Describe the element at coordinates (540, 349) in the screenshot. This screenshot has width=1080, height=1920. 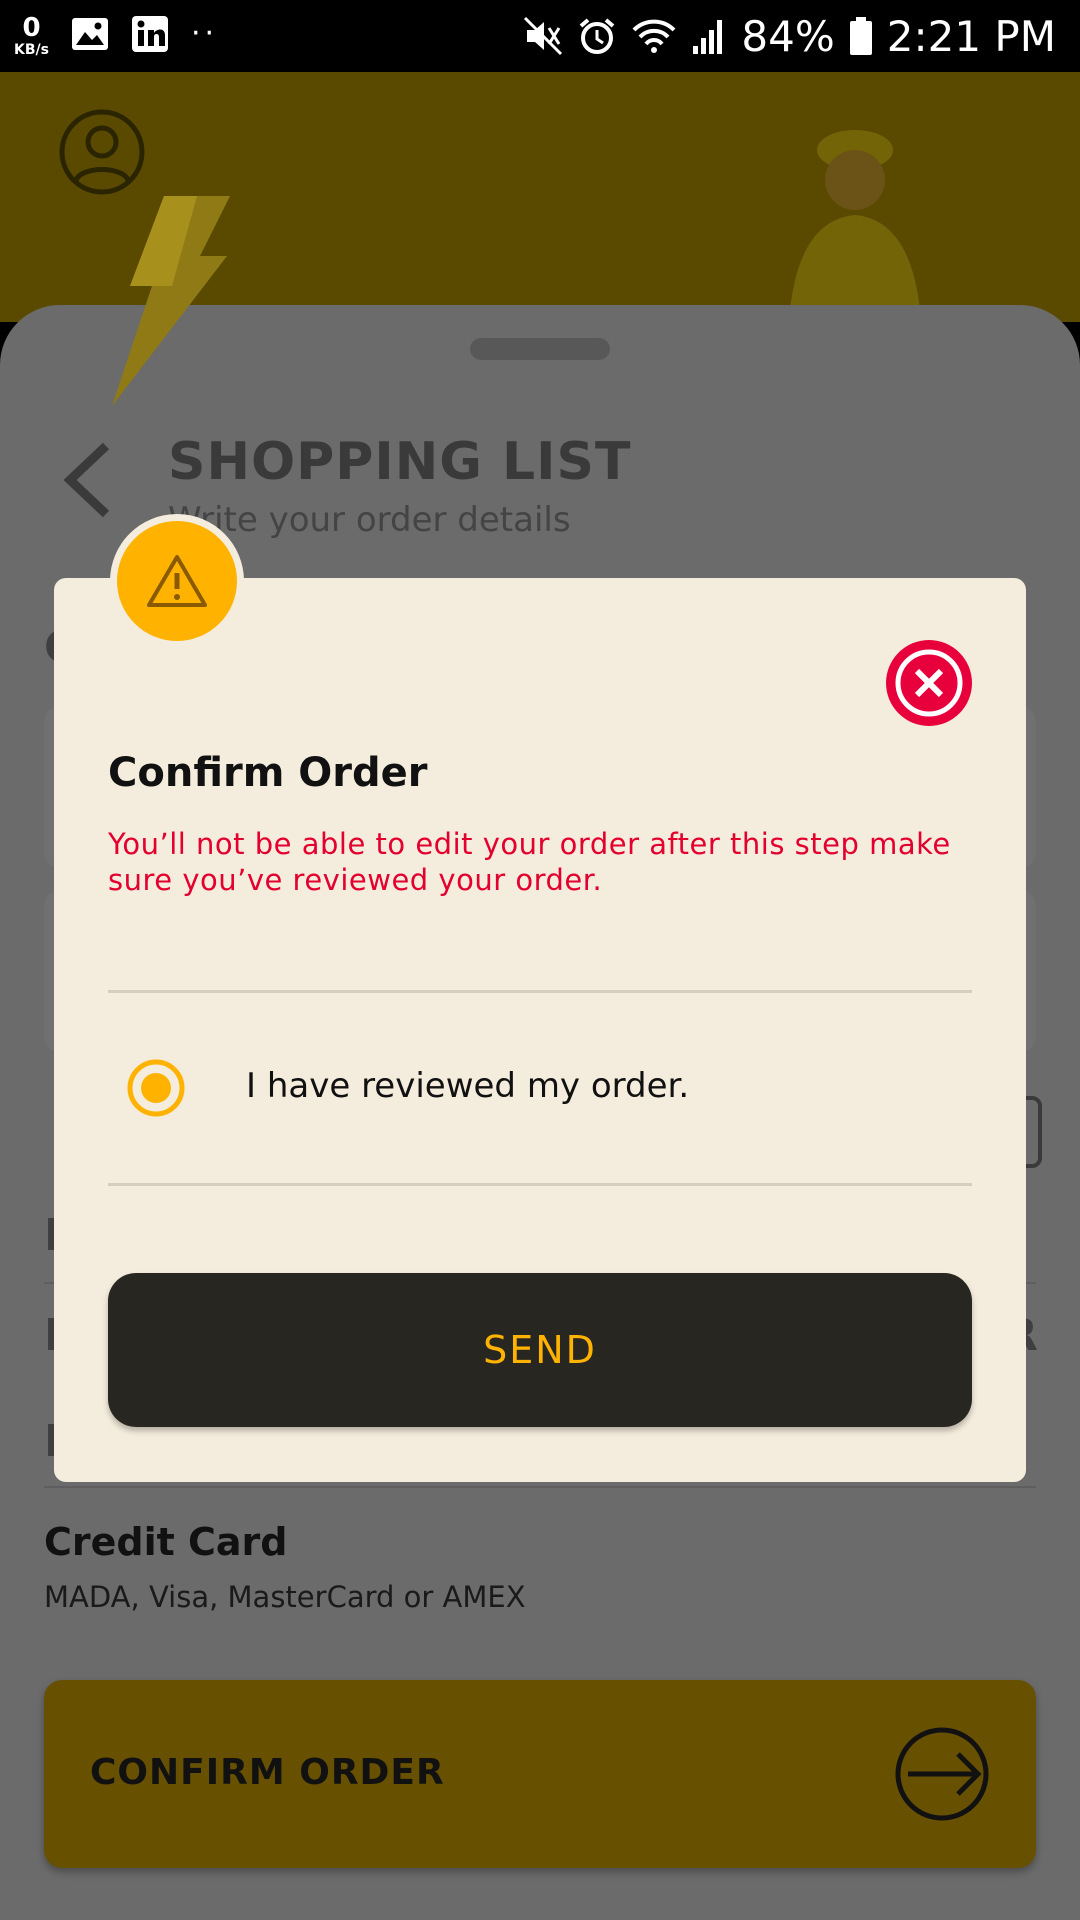
I see `sheet-handle` at that location.